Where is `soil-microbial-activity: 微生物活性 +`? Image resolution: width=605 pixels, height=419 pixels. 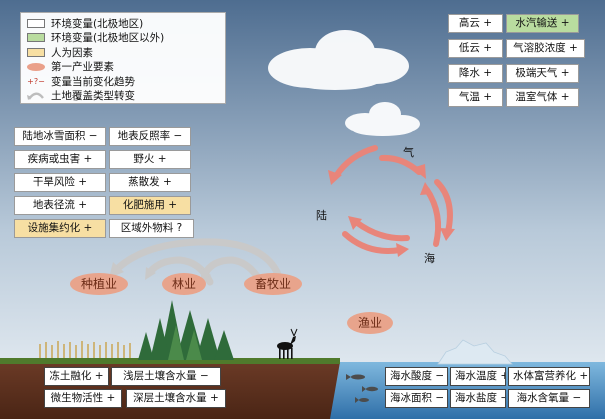 soil-microbial-activity: 微生物活性 + is located at coordinates (83, 398).